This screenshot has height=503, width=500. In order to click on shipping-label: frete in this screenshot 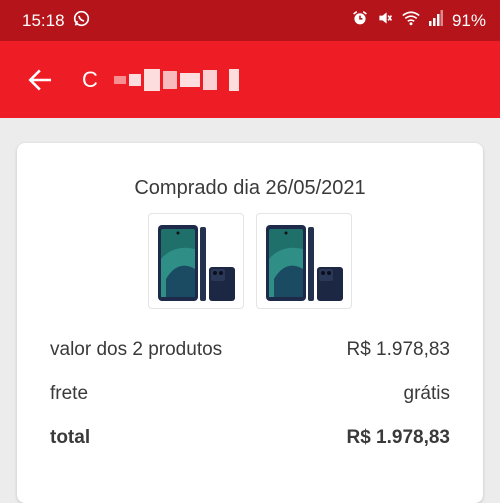, I will do `click(69, 393)`.